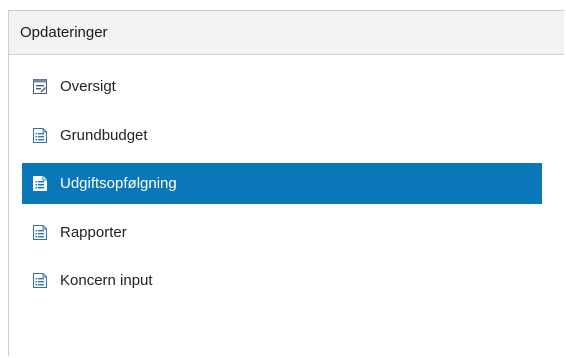  Describe the element at coordinates (93, 232) in the screenshot. I see `menu-item-label: Rapporter` at that location.